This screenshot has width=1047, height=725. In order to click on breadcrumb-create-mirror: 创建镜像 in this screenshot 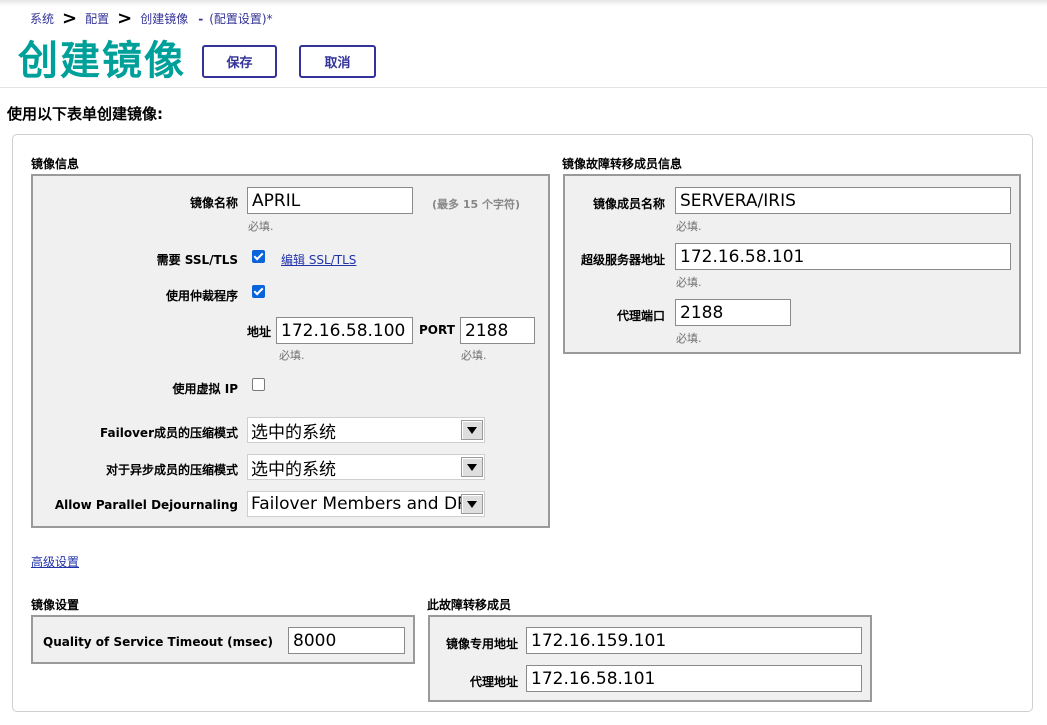, I will do `click(164, 18)`.